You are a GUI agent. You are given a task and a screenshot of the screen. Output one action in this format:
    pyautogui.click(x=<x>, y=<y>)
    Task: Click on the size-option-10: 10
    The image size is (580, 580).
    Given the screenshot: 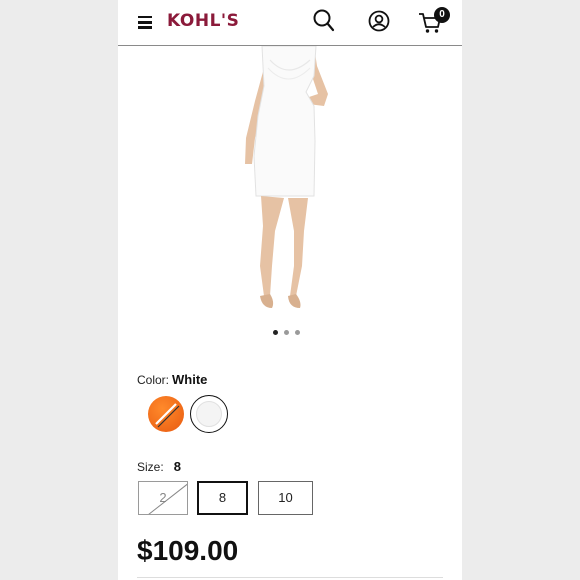 What is the action you would take?
    pyautogui.click(x=285, y=498)
    